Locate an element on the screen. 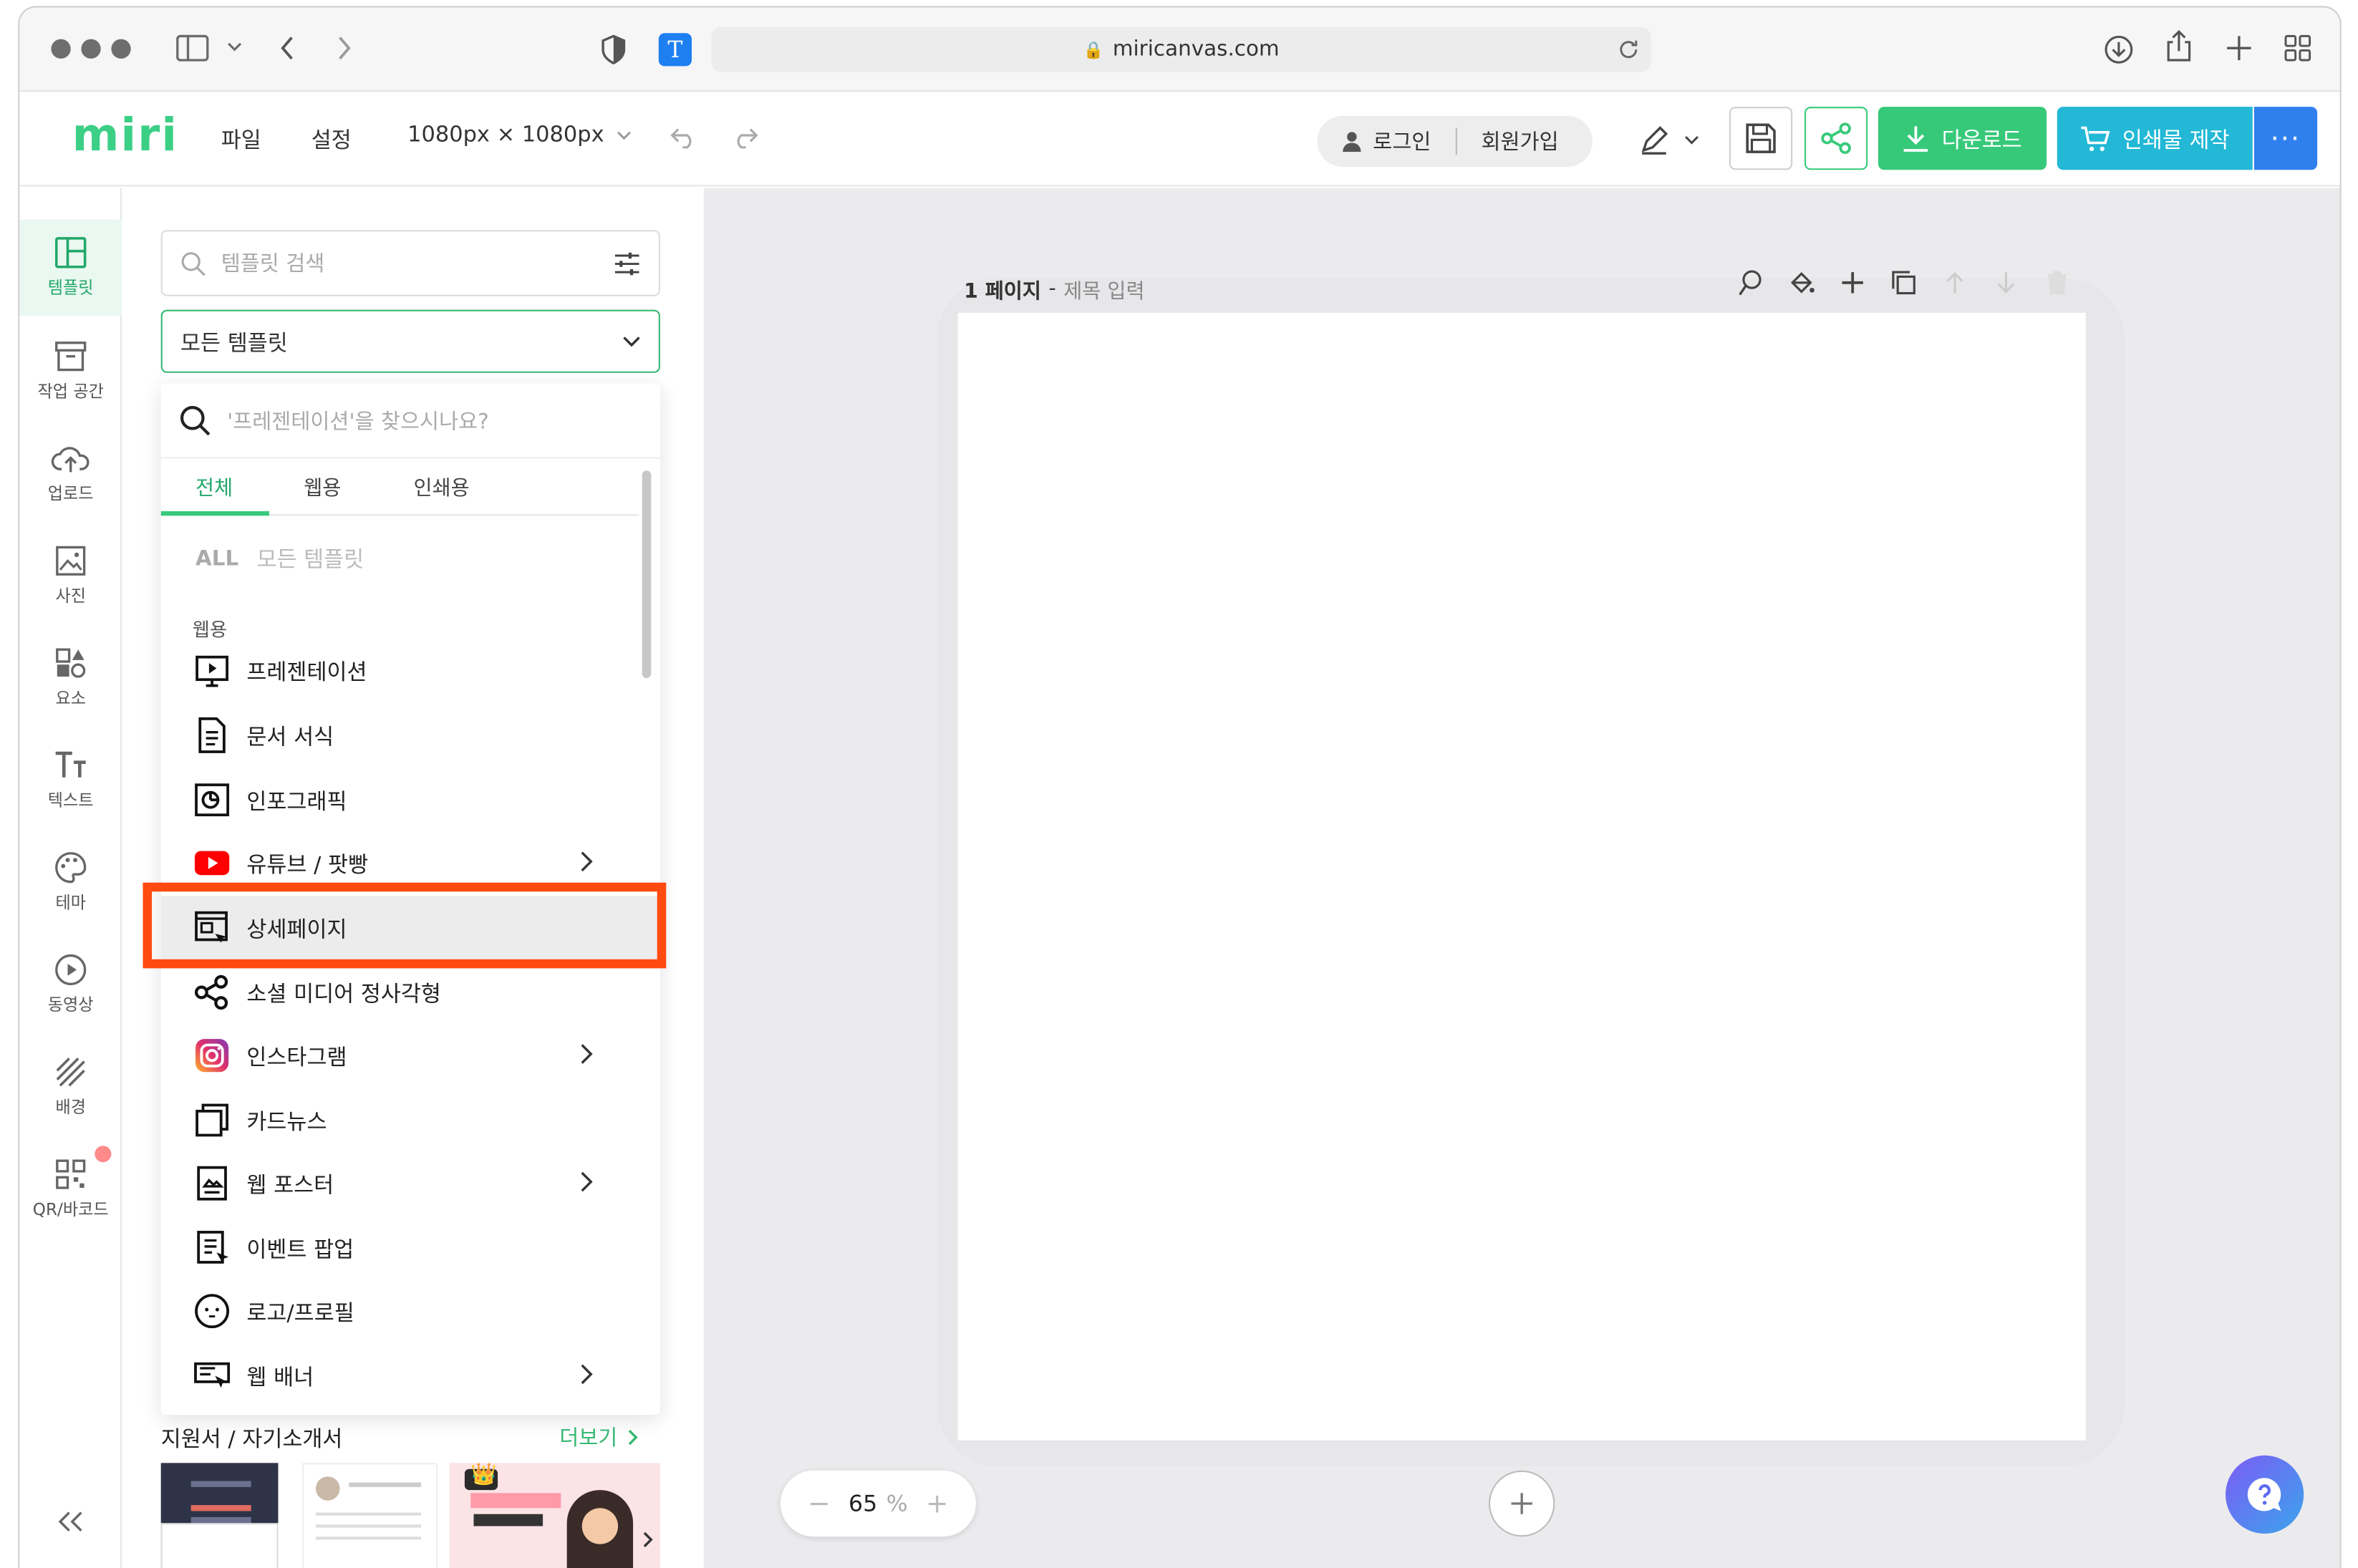 The height and width of the screenshot is (1568, 2358). category-label: 인스타그램 is located at coordinates (296, 1058).